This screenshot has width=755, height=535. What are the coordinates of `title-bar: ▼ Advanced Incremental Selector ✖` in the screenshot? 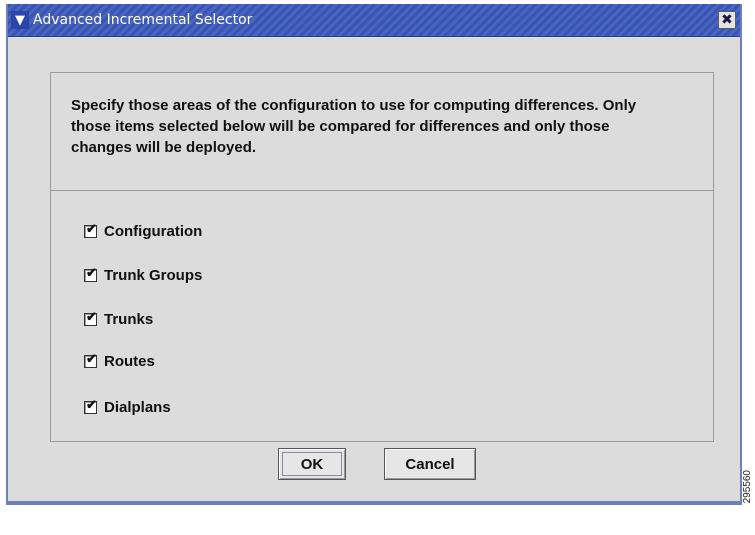 It's located at (374, 20).